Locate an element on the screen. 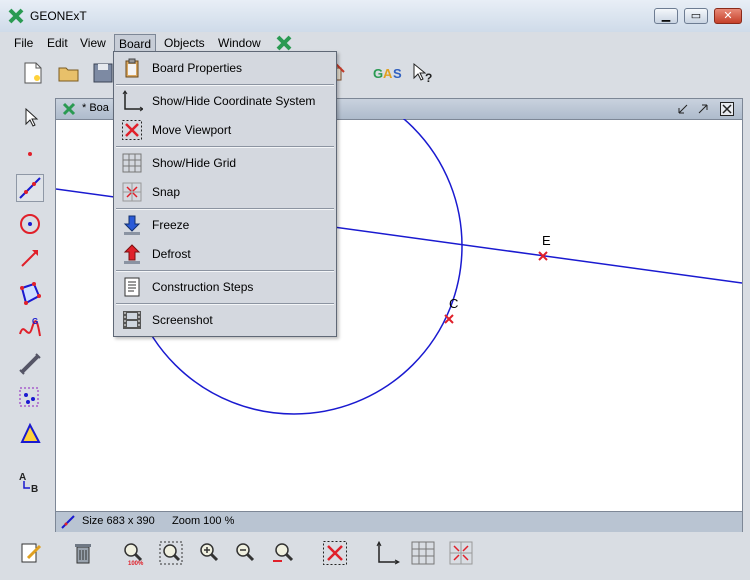 The image size is (750, 580). board-close-icon is located at coordinates (727, 109).